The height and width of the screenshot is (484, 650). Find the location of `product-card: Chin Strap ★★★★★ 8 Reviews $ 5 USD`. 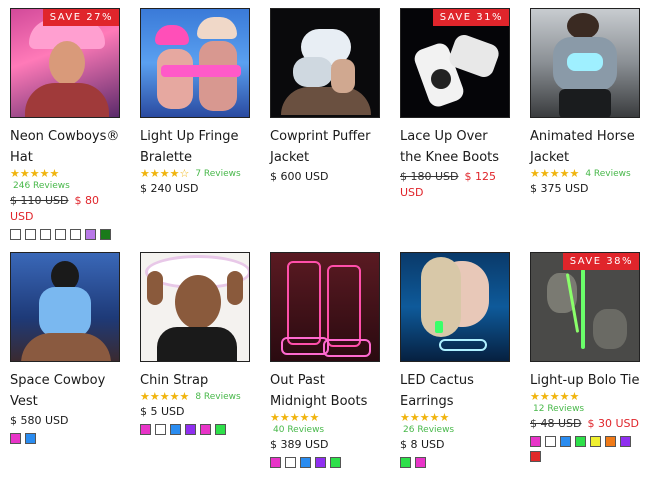

product-card: Chin Strap ★★★★★ 8 Reviews $ 5 USD is located at coordinates (195, 343).